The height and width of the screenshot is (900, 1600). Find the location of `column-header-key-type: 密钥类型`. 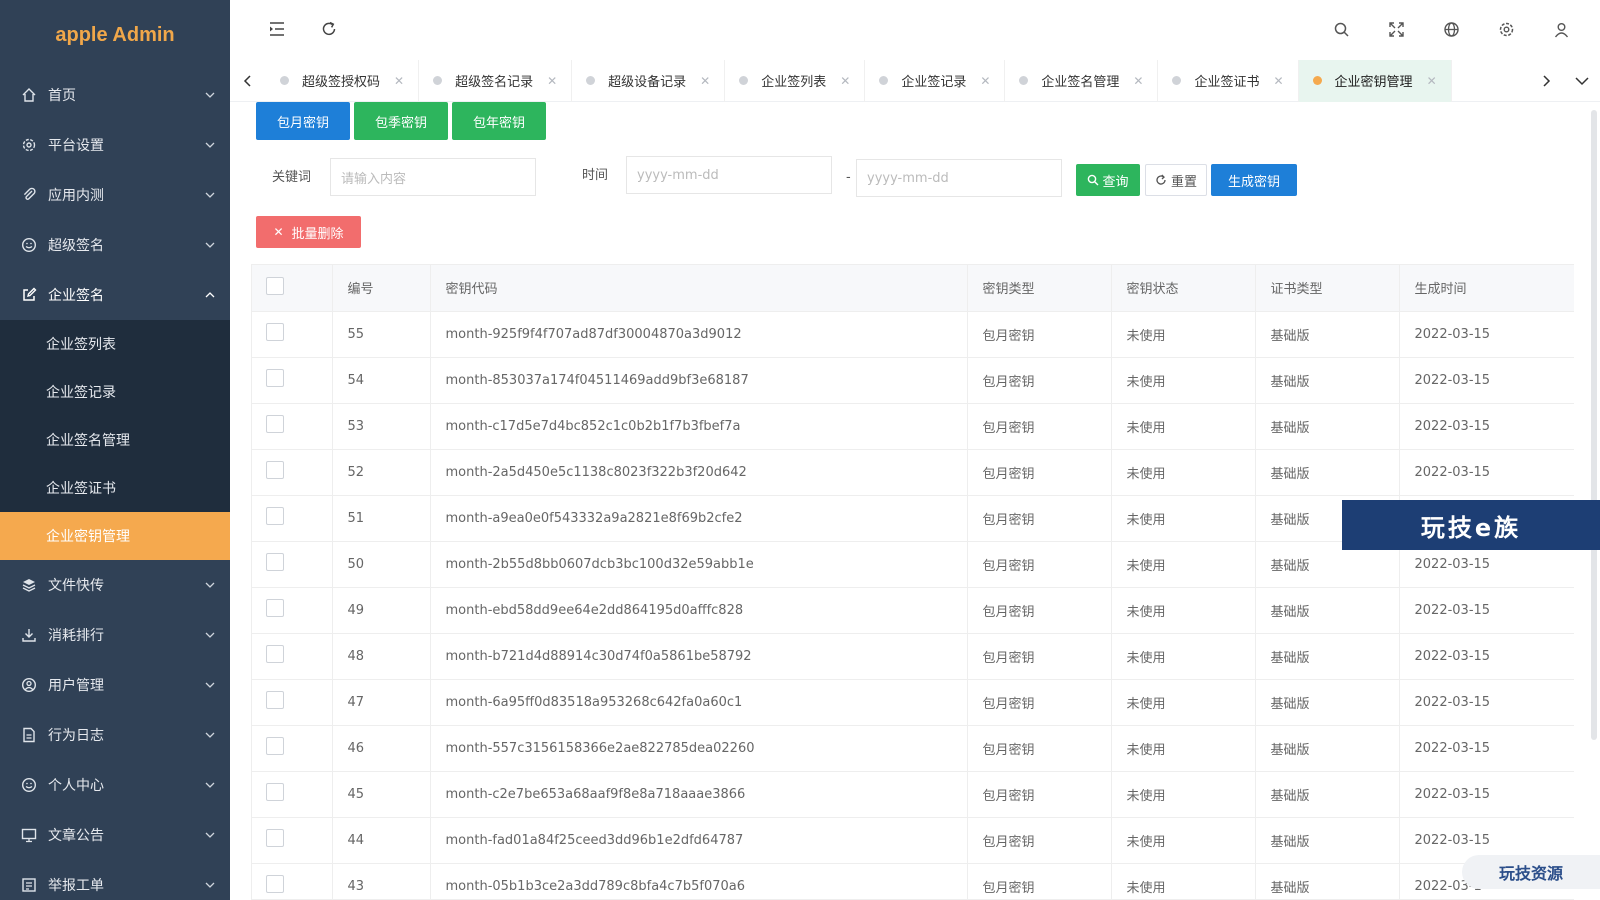

column-header-key-type: 密钥类型 is located at coordinates (1039, 288).